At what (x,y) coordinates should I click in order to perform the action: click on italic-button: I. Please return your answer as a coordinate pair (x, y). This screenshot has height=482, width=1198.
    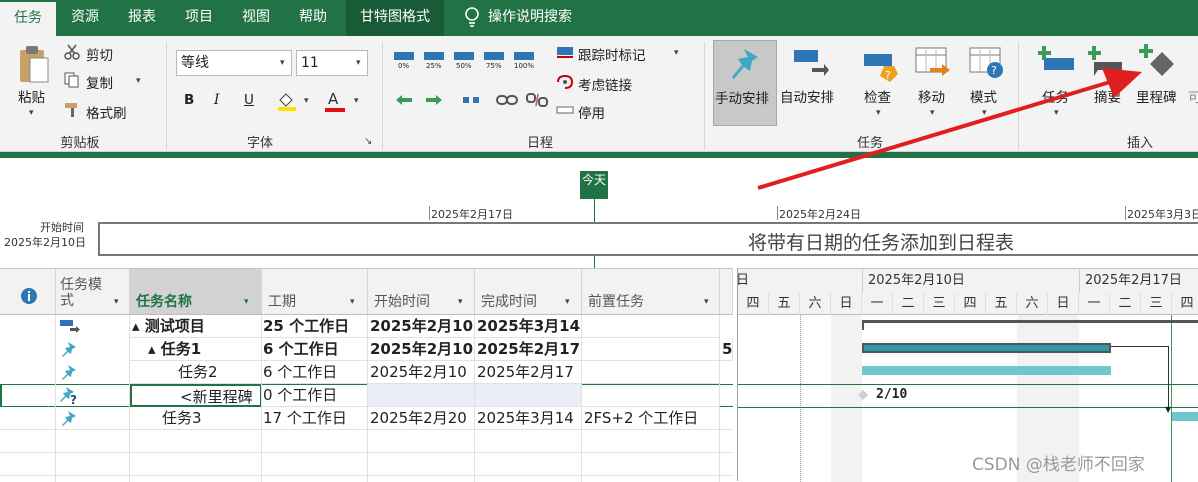
    Looking at the image, I should click on (216, 100).